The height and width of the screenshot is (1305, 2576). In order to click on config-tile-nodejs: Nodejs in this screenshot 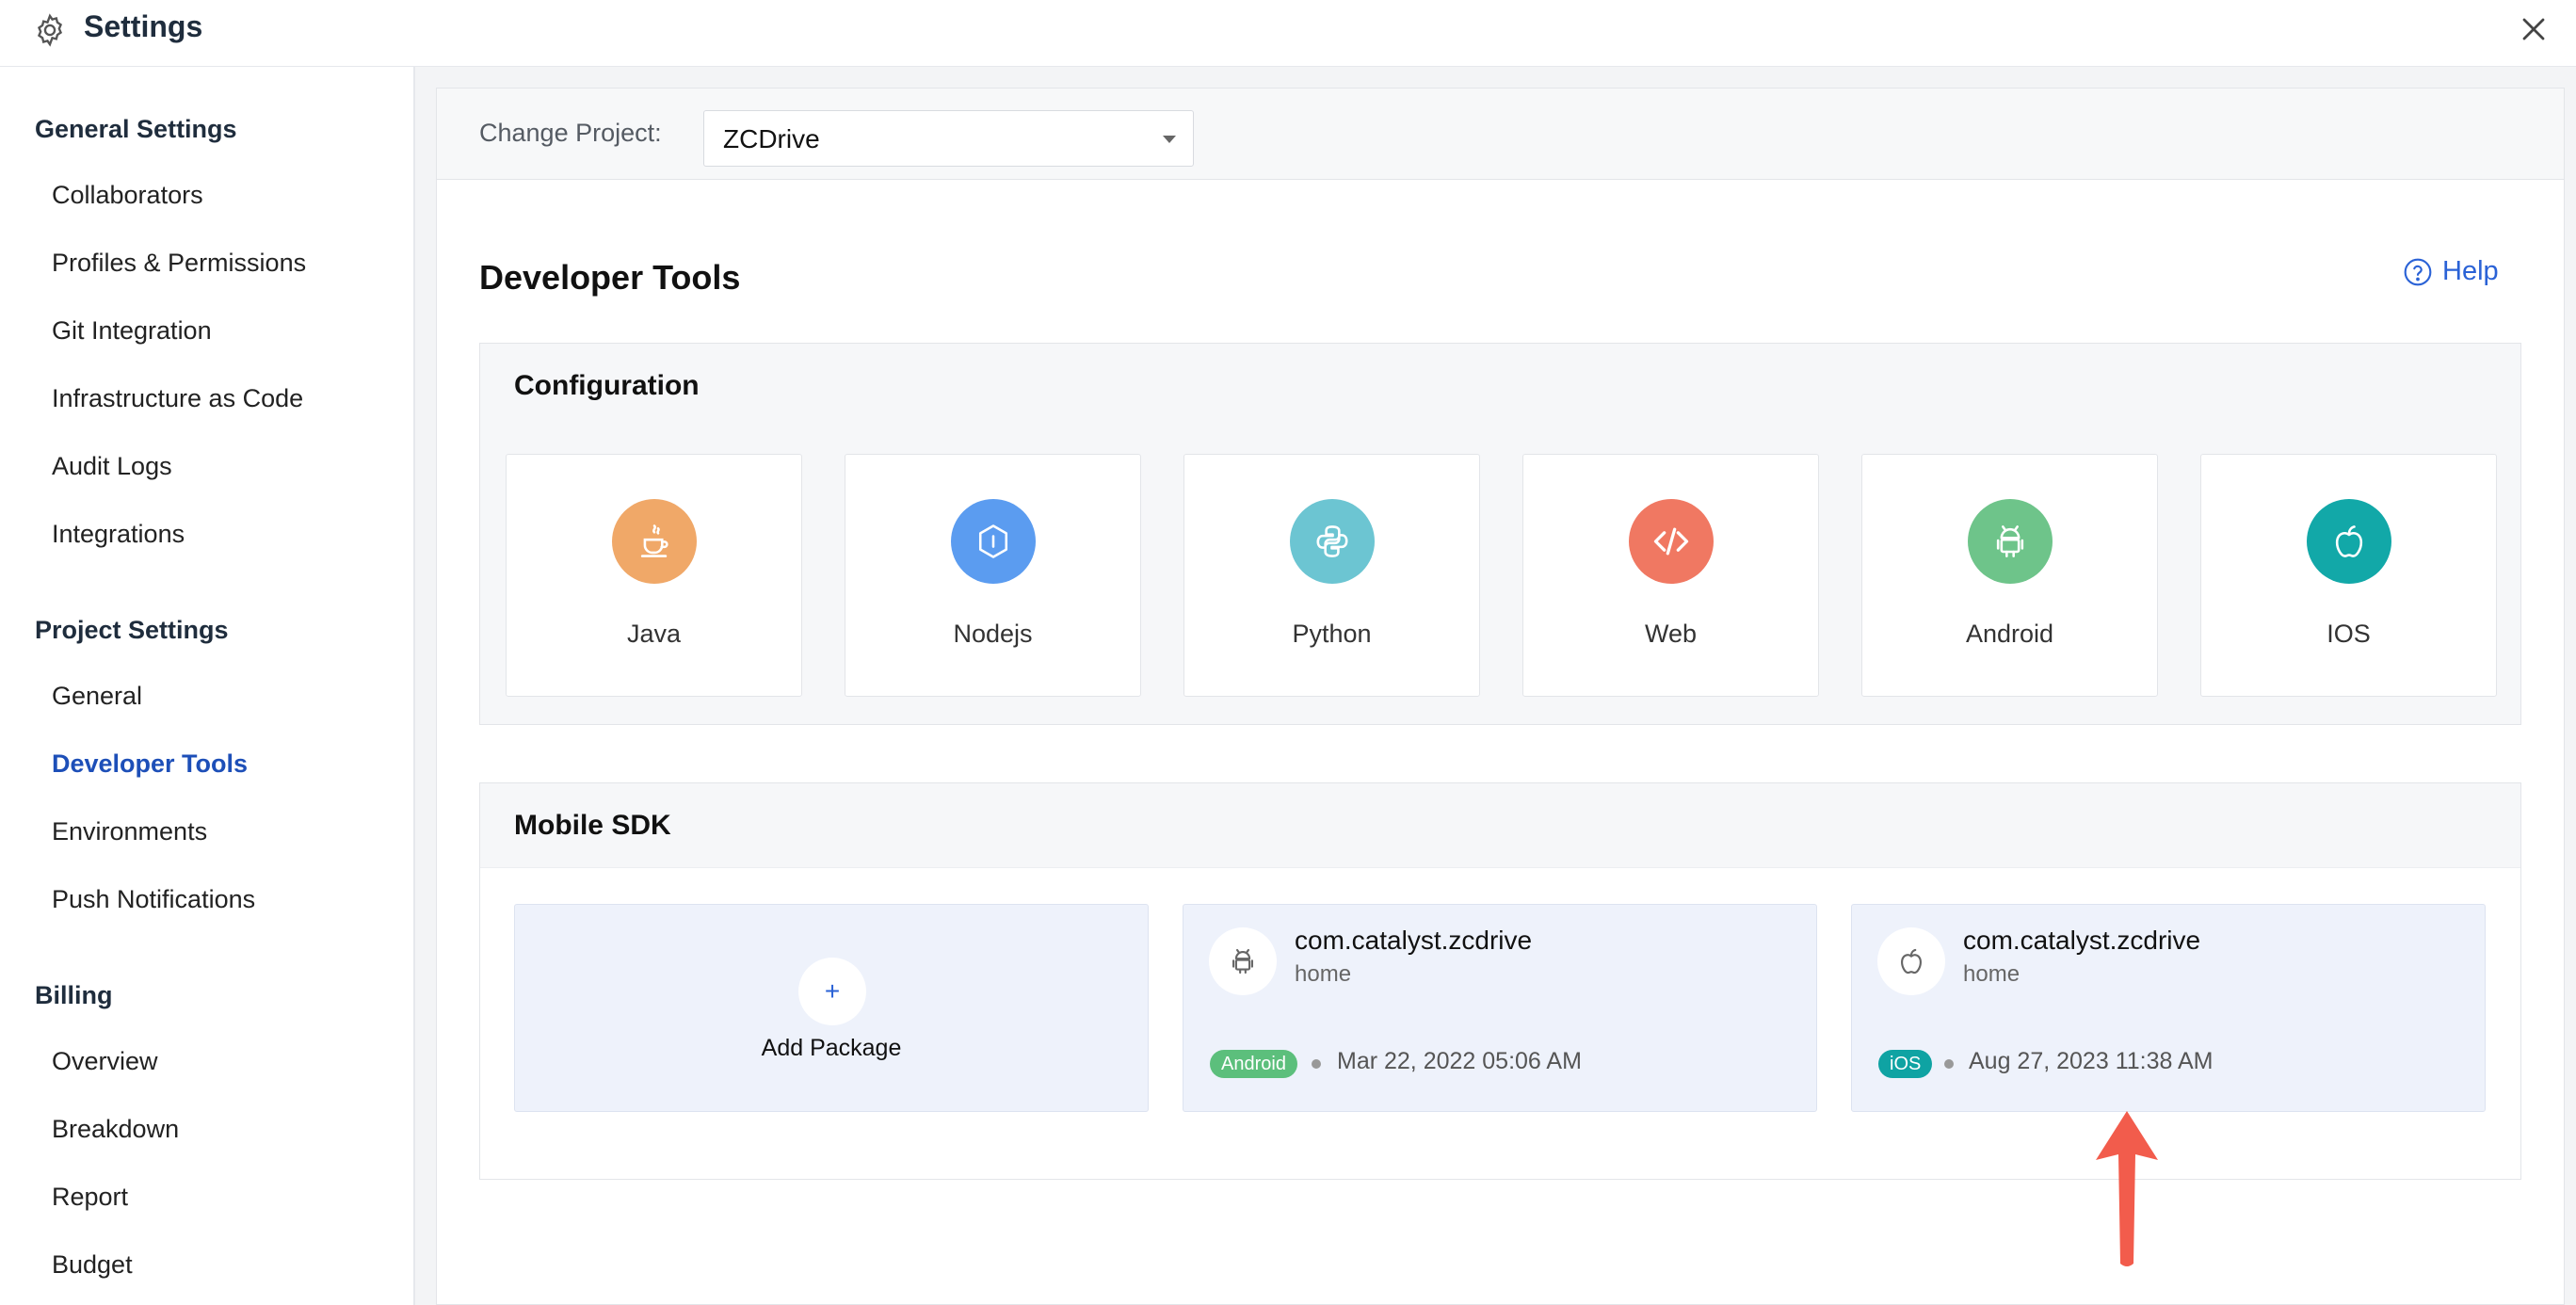, I will do `click(993, 575)`.